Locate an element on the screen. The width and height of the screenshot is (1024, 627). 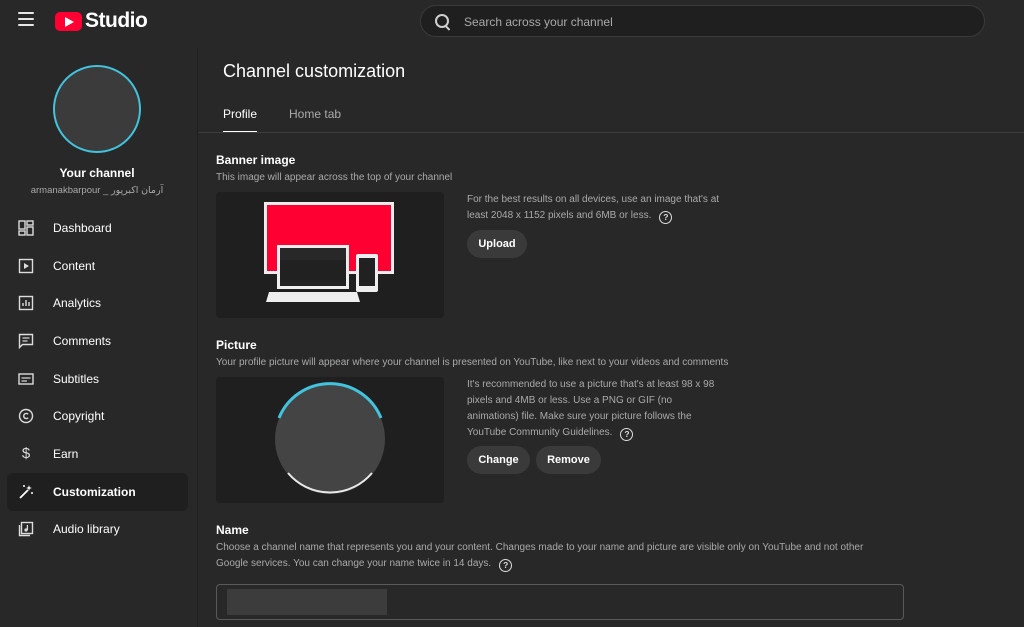
search-bar is located at coordinates (702, 21).